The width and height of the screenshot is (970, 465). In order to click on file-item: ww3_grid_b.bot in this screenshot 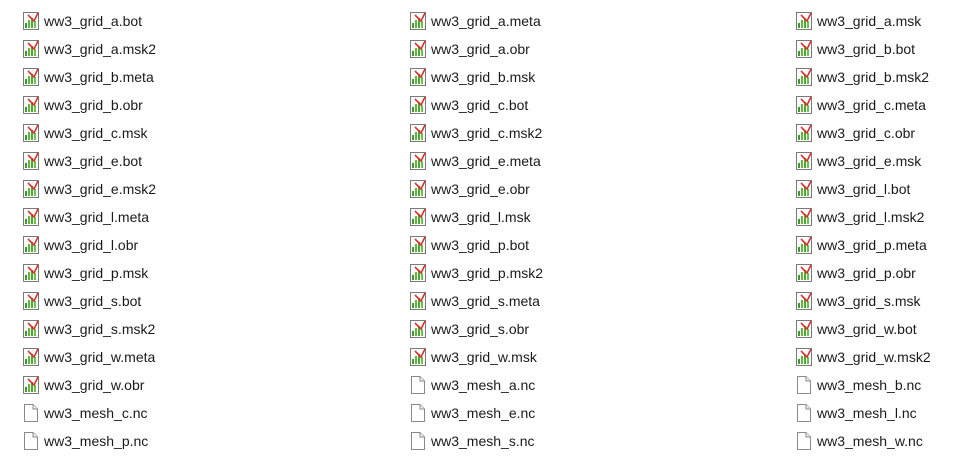, I will do `click(855, 49)`.